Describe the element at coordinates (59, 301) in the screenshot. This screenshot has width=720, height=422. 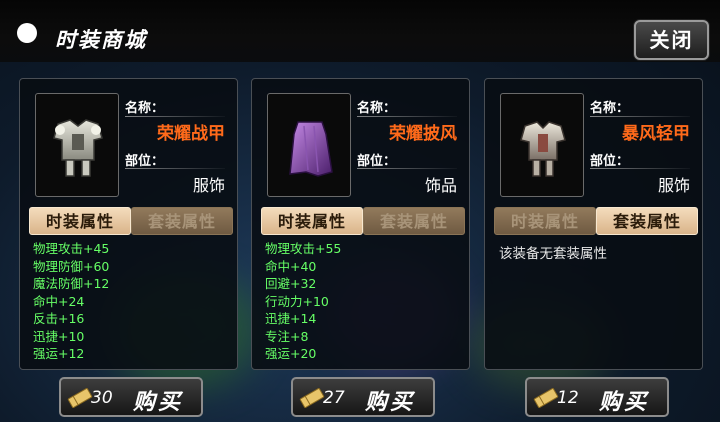
I see `stat-line: 命中+24` at that location.